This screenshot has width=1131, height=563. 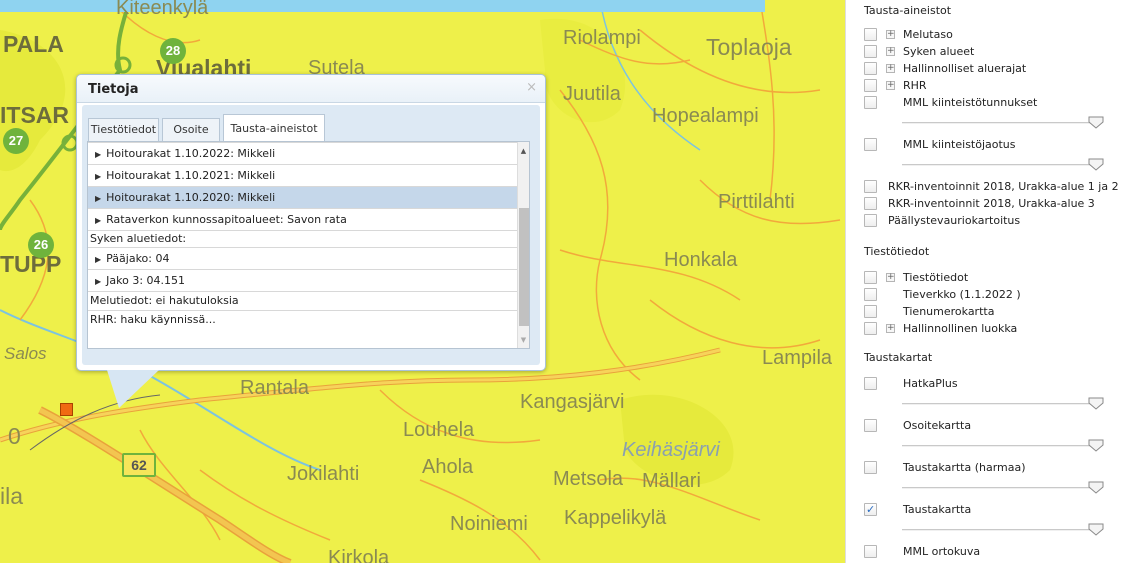 What do you see at coordinates (671, 450) in the screenshot?
I see `place-label: Keihäsjärvi` at bounding box center [671, 450].